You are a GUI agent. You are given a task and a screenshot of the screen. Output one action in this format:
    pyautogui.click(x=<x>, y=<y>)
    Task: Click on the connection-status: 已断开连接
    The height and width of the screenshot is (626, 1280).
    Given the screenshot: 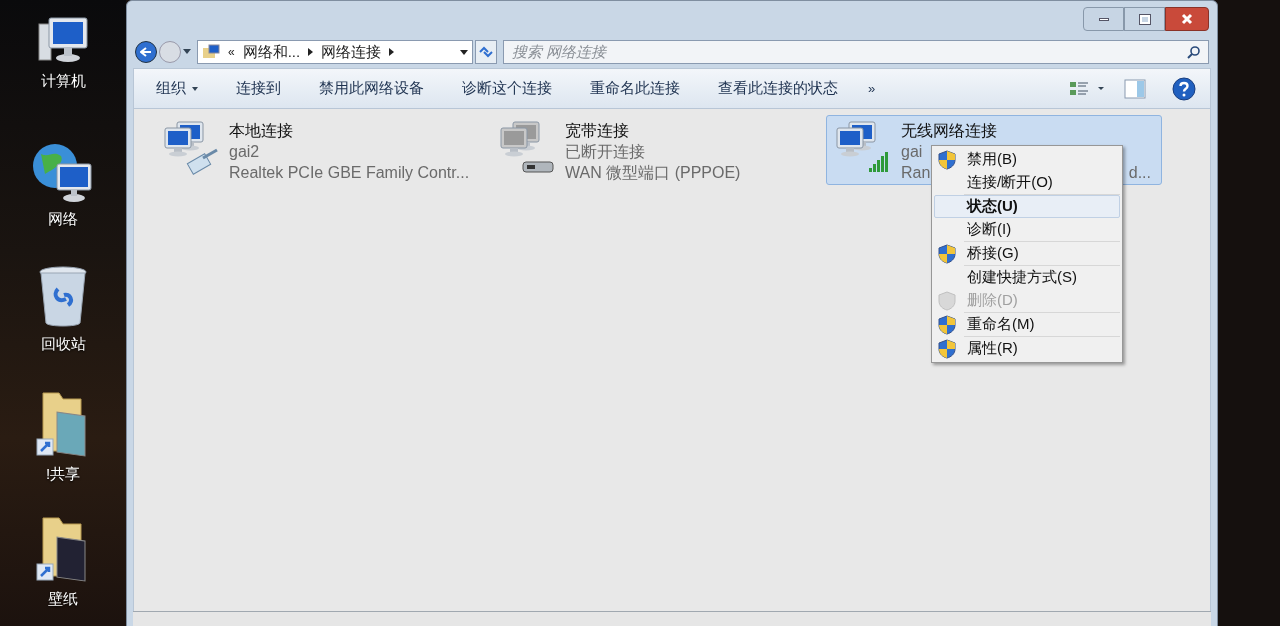 What is the action you would take?
    pyautogui.click(x=605, y=152)
    